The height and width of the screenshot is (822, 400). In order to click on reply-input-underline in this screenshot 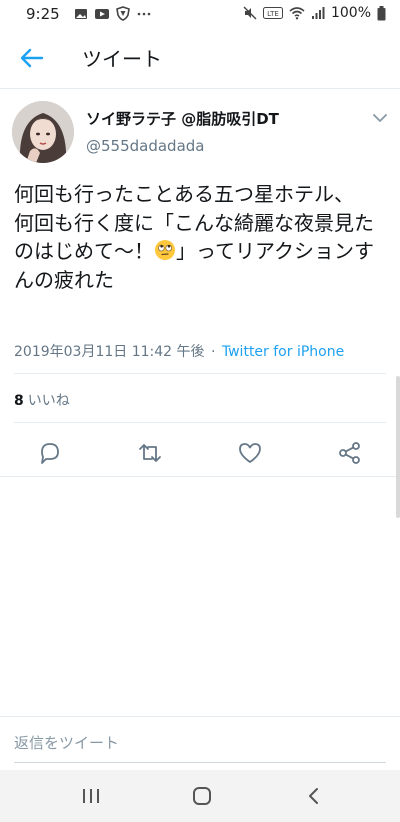, I will do `click(200, 762)`.